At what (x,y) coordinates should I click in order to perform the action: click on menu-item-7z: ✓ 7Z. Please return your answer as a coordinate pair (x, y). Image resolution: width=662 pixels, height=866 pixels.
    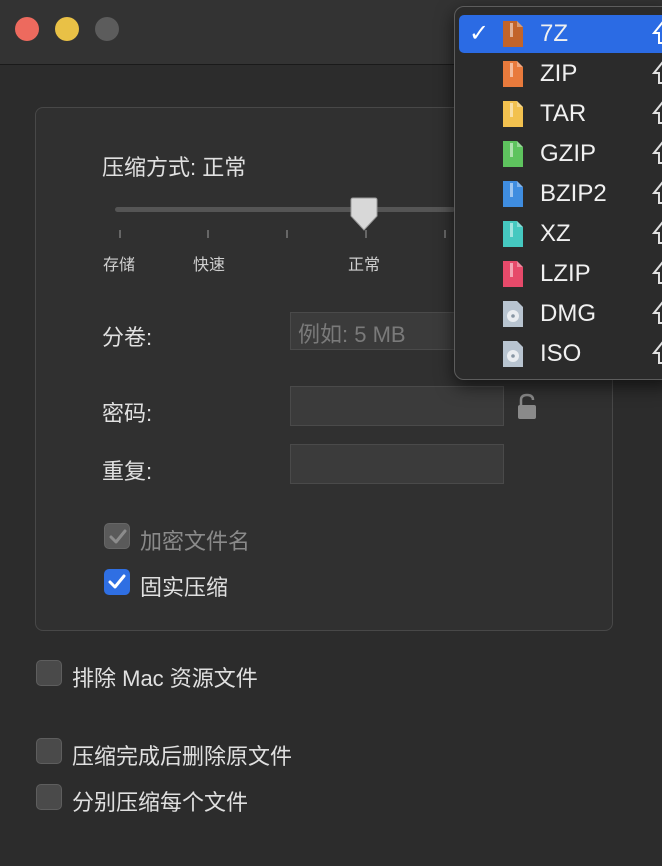
    Looking at the image, I should click on (560, 34).